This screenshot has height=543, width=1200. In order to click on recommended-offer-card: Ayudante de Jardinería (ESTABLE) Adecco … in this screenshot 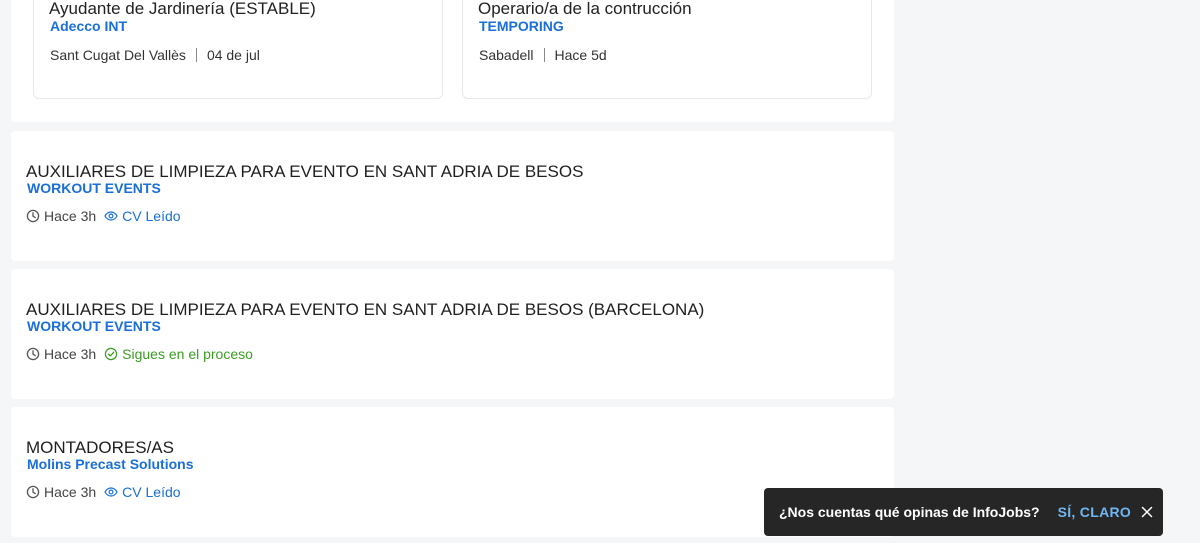, I will do `click(238, 49)`.